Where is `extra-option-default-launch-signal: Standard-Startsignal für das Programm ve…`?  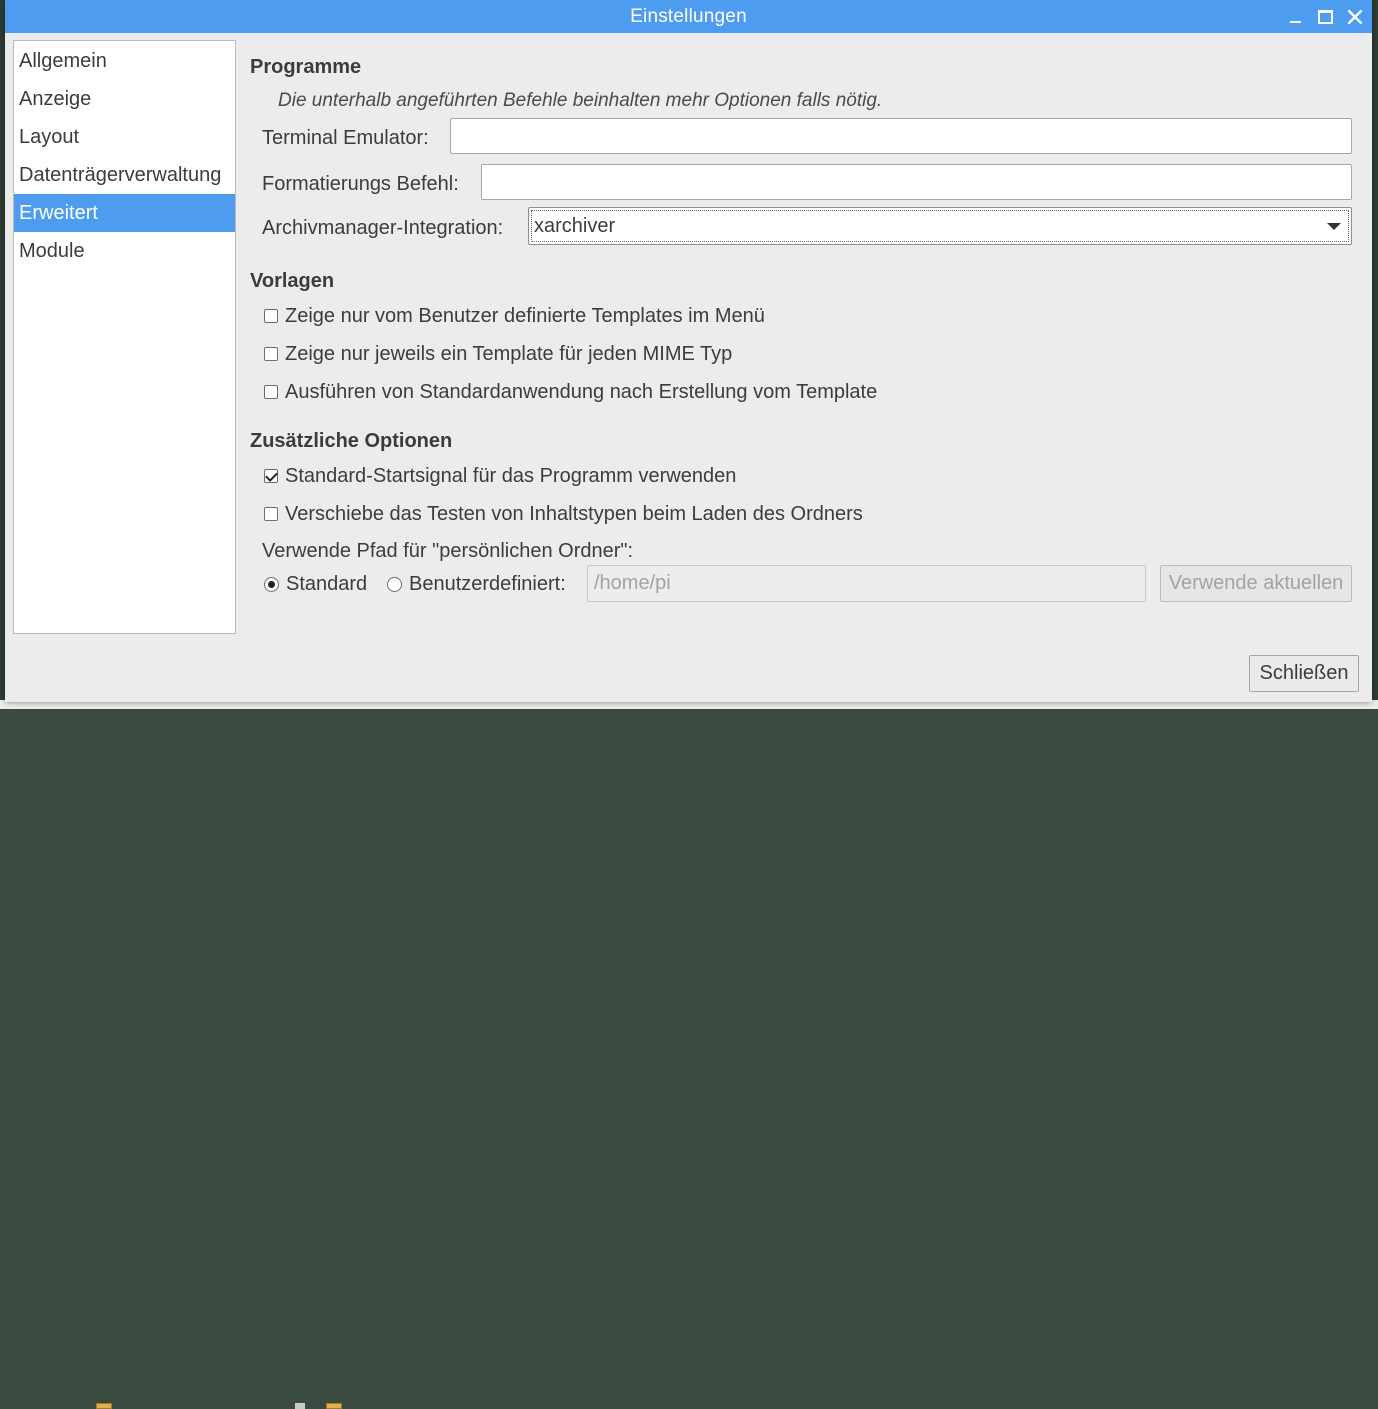
extra-option-default-launch-signal: Standard-Startsignal für das Programm ve… is located at coordinates (500, 476).